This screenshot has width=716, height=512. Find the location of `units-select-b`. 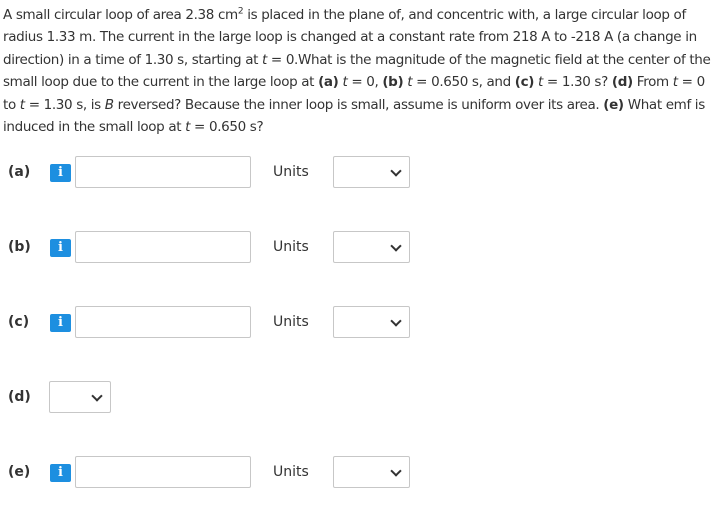

units-select-b is located at coordinates (371, 247).